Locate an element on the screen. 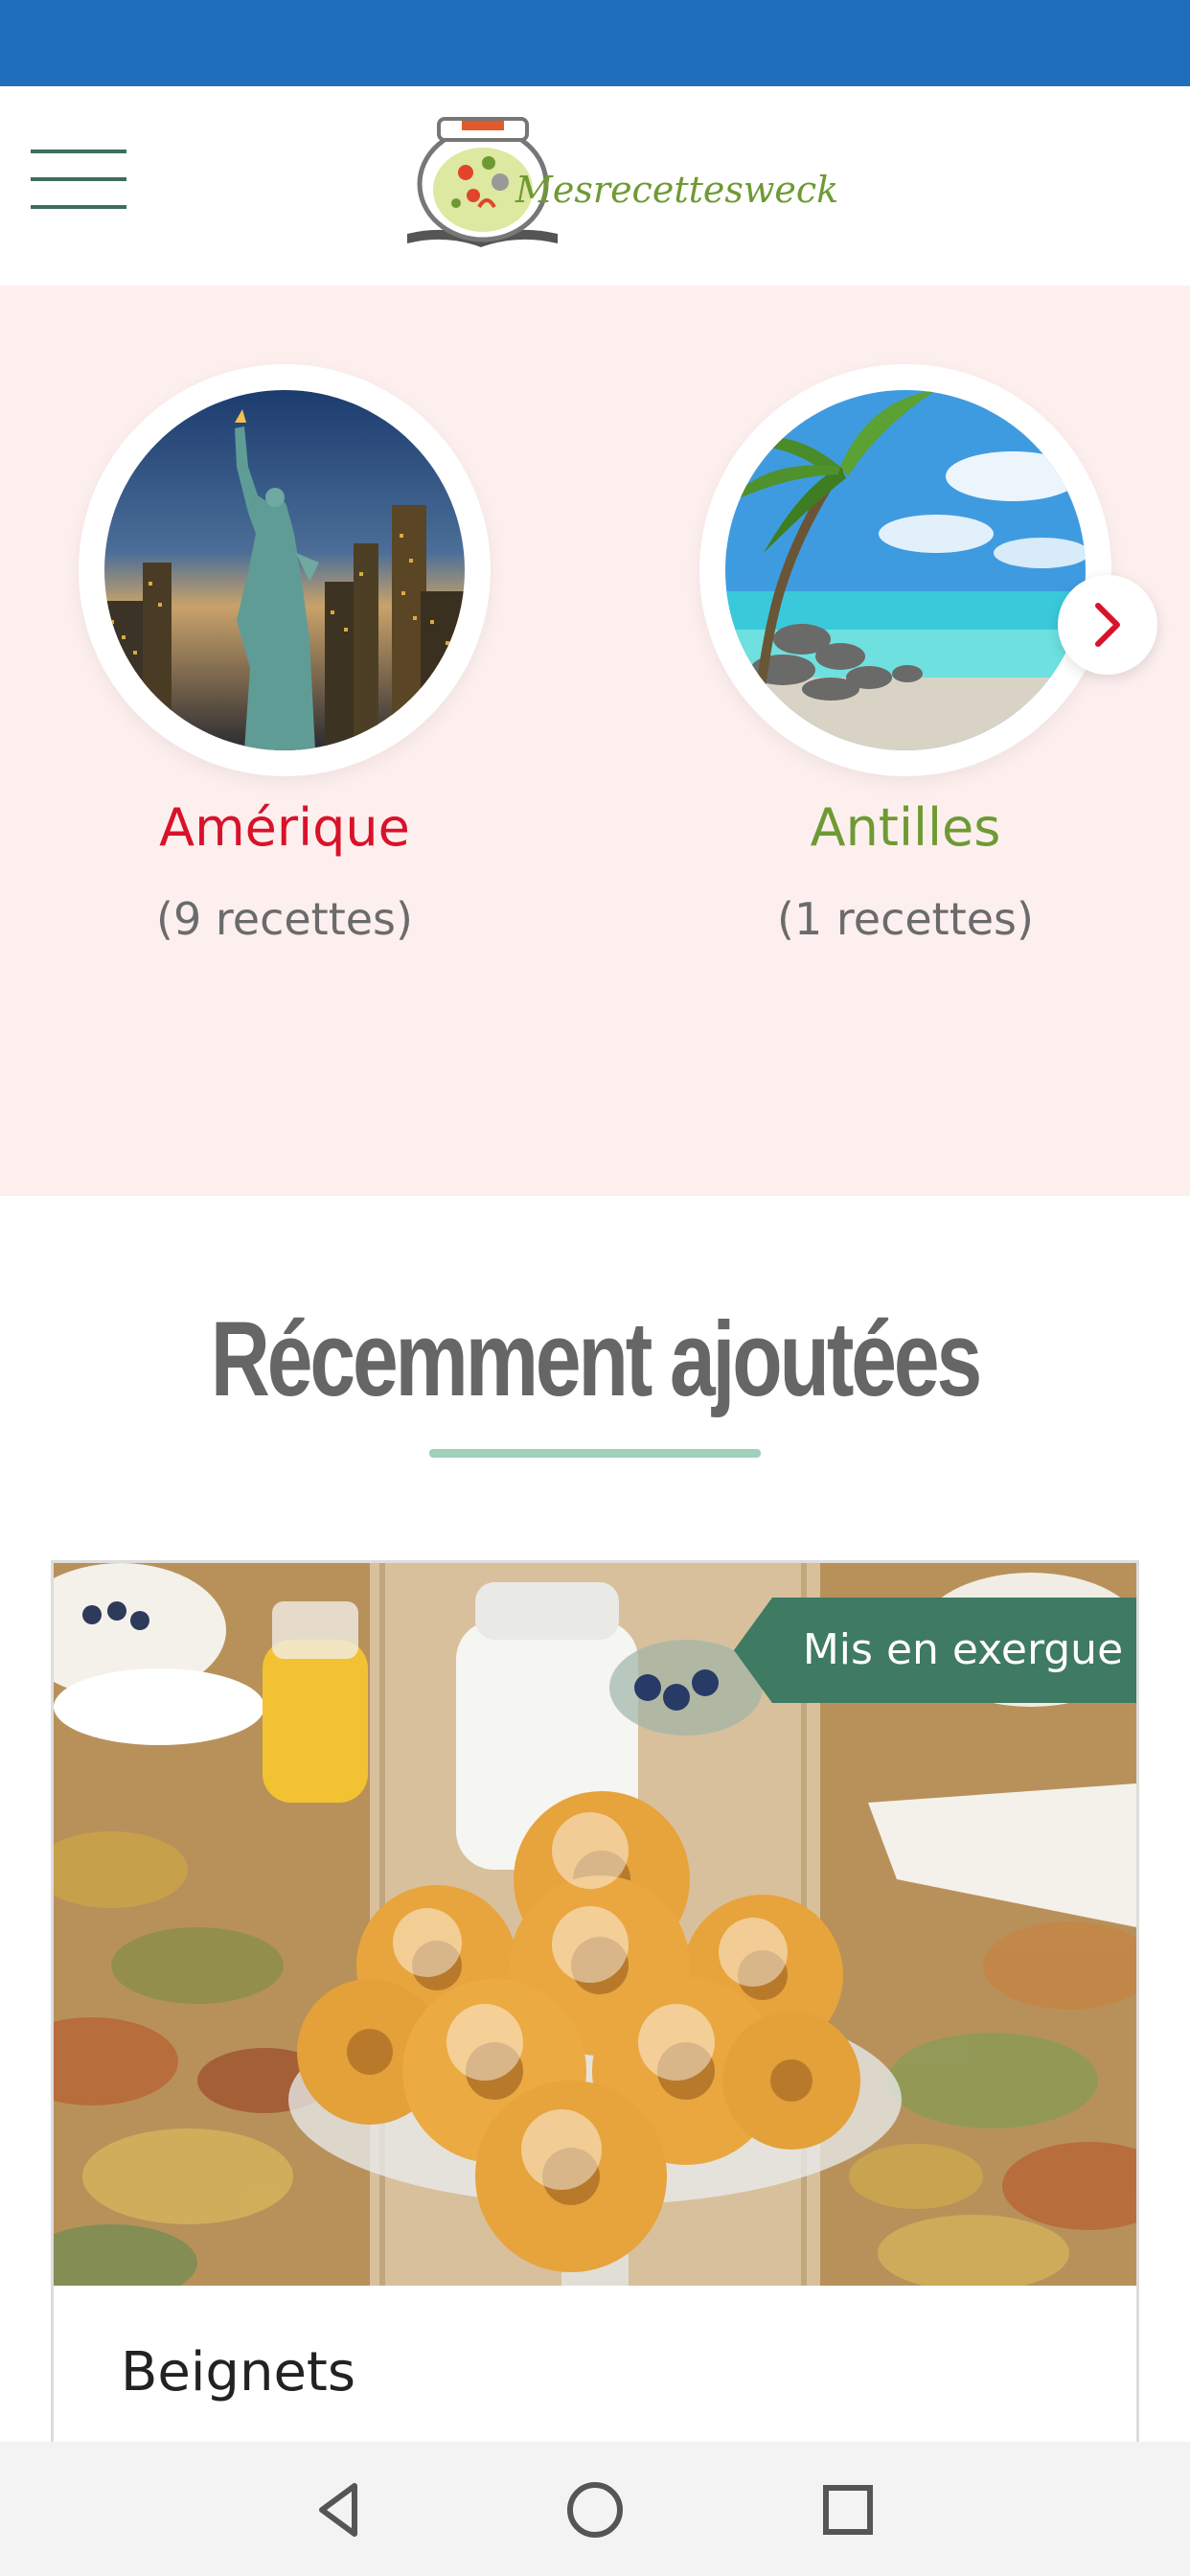 Image resolution: width=1190 pixels, height=2576 pixels. system-navigation-bar is located at coordinates (595, 2509).